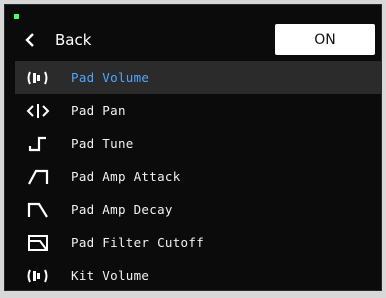  What do you see at coordinates (38, 243) in the screenshot?
I see `filter-cutoff-icon` at bounding box center [38, 243].